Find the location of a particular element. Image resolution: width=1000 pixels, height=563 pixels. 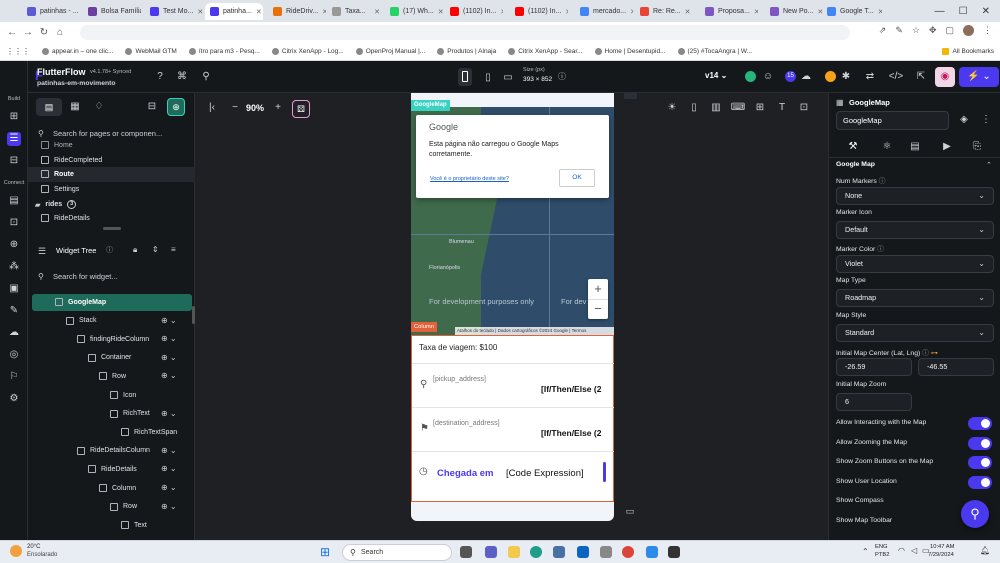

browser-tab: RideDriv... ✕ is located at coordinates (297, 11).